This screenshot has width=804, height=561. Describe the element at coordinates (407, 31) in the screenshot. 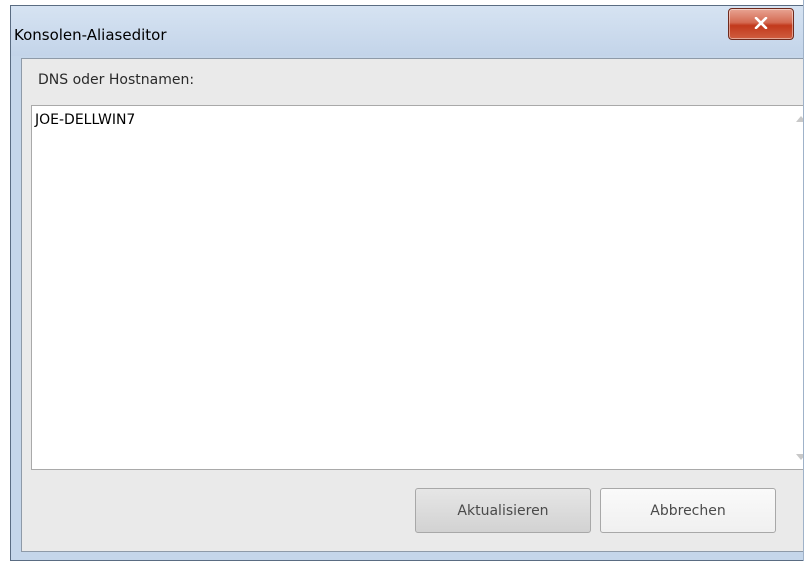

I see `title-bar: Konsolen-Aliaseditor` at that location.